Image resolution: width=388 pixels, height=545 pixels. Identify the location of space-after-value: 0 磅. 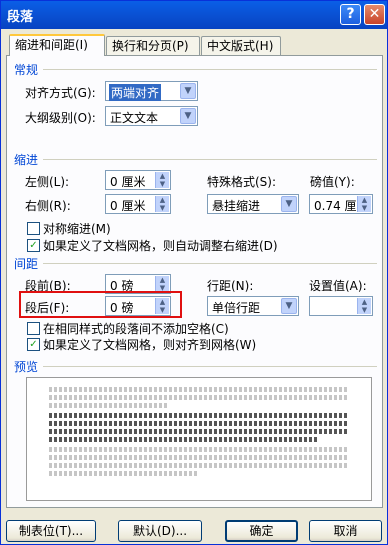
(122, 308).